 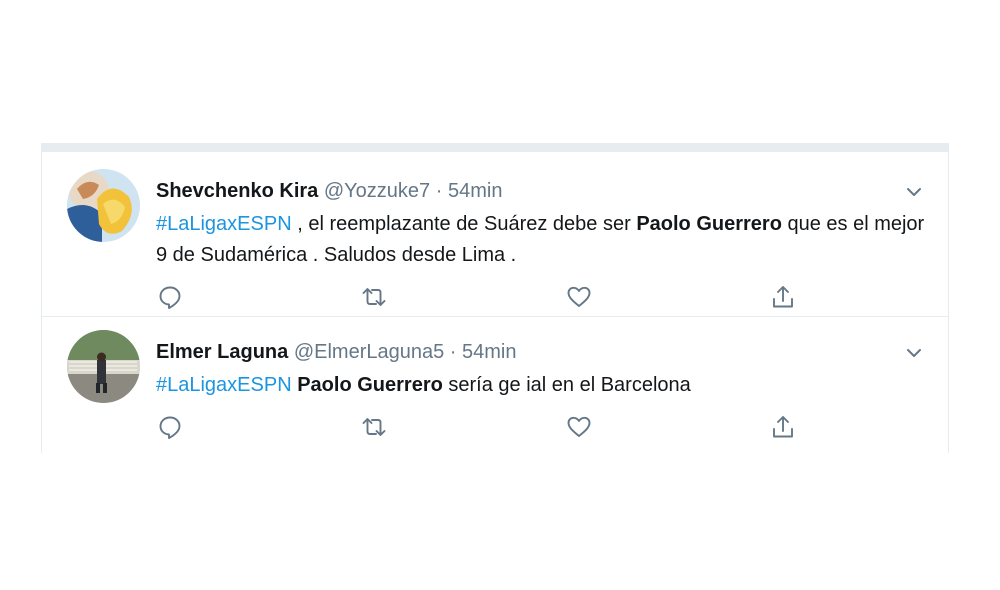 What do you see at coordinates (237, 191) in the screenshot?
I see `display-name: Shevchenko Kira` at bounding box center [237, 191].